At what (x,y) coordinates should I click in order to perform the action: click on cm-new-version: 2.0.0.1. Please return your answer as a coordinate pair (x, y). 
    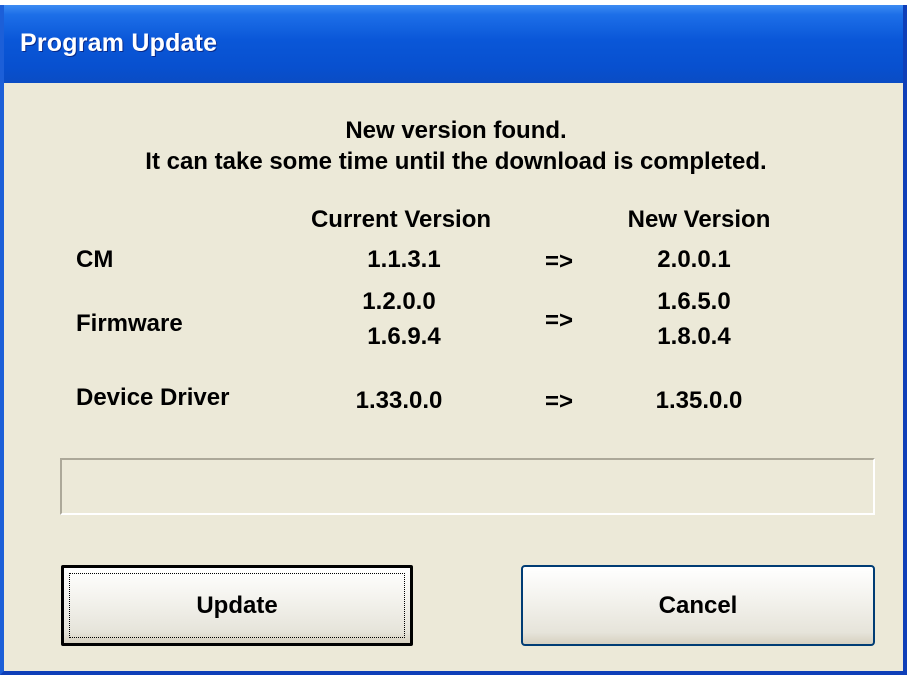
    Looking at the image, I should click on (694, 259).